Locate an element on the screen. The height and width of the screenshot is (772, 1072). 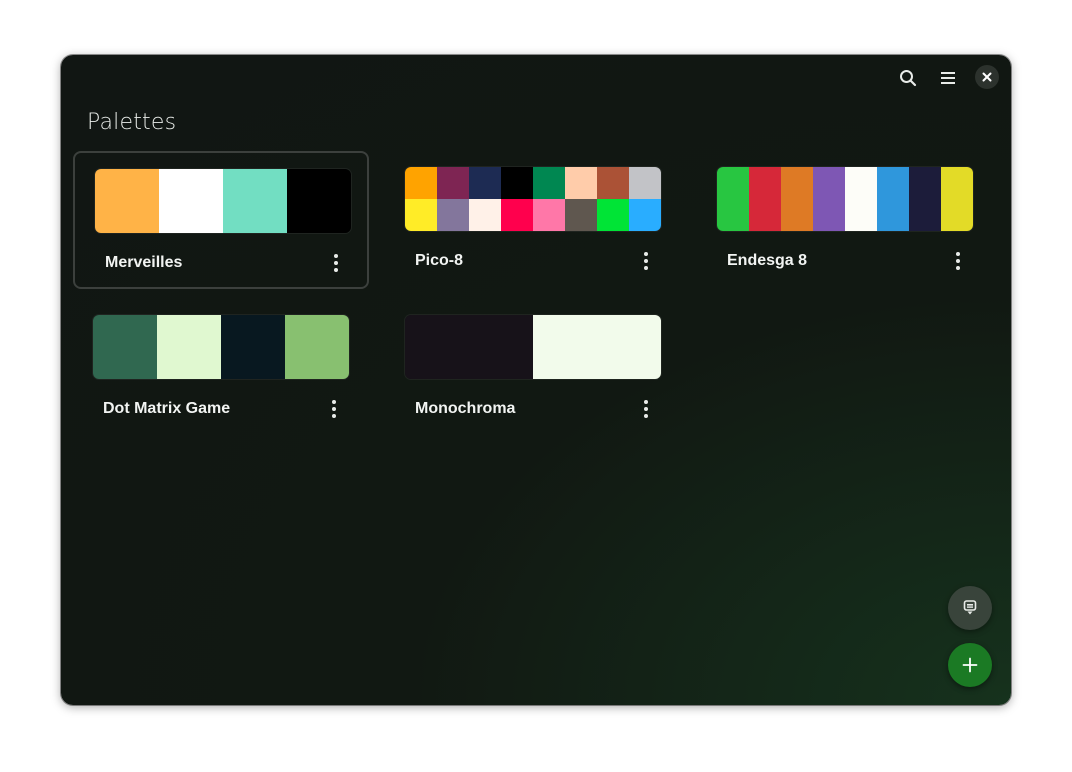
add-palette-button is located at coordinates (970, 665).